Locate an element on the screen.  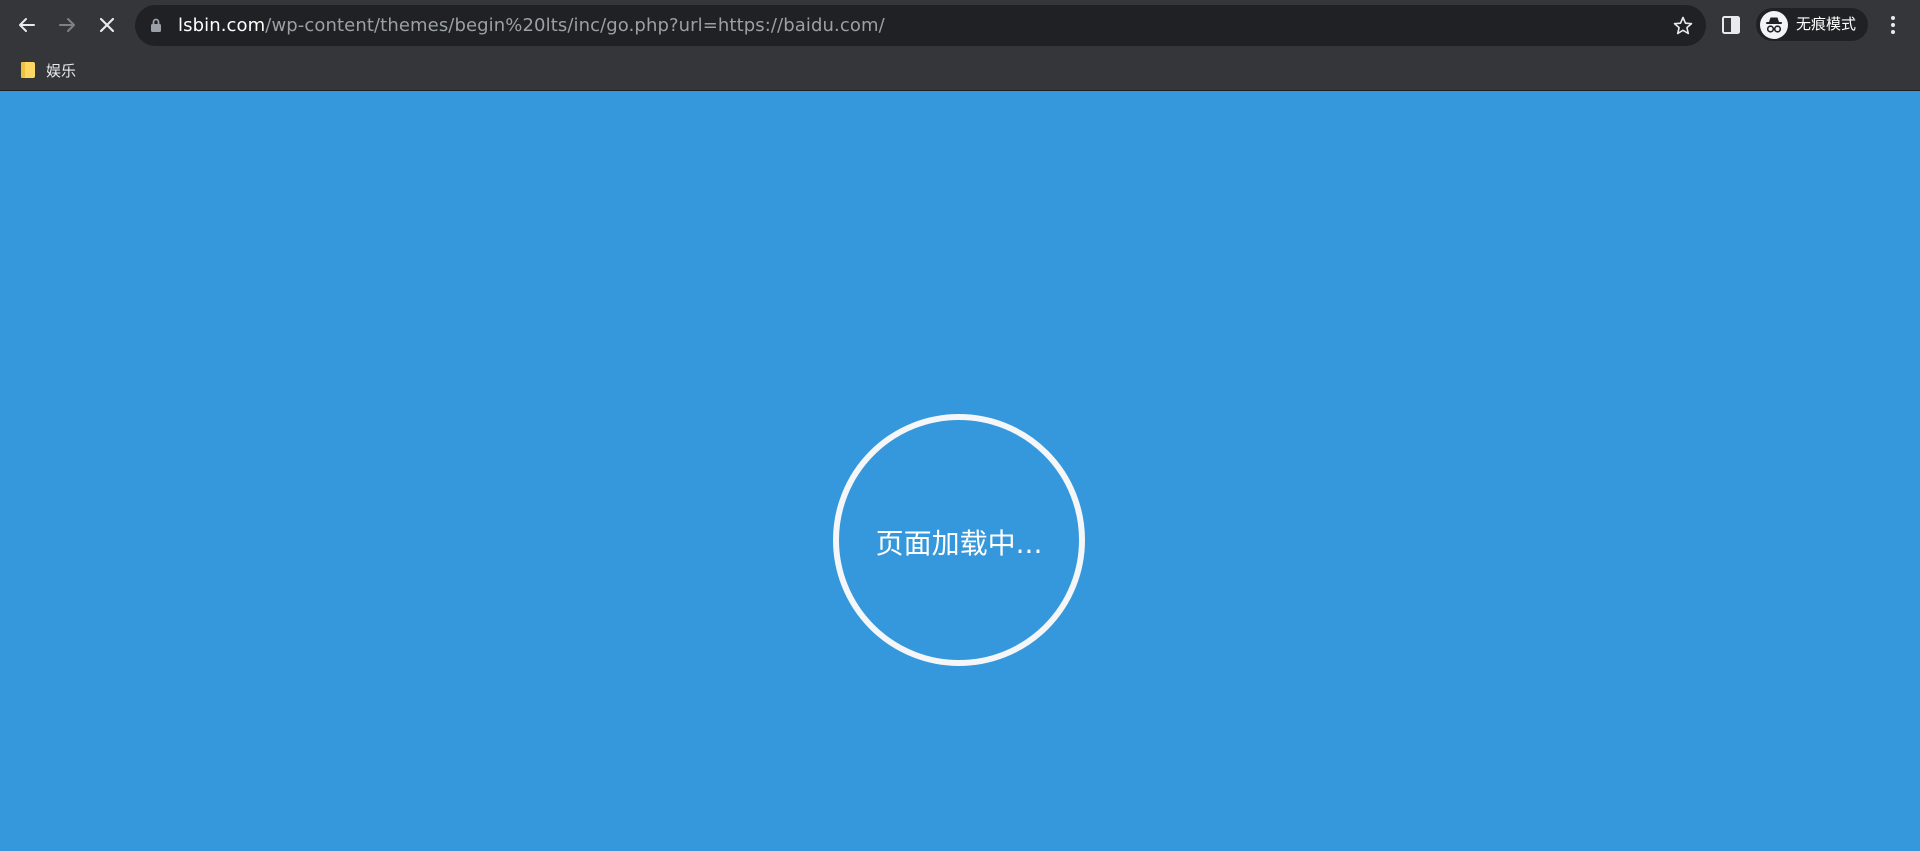
forward-button is located at coordinates (67, 25).